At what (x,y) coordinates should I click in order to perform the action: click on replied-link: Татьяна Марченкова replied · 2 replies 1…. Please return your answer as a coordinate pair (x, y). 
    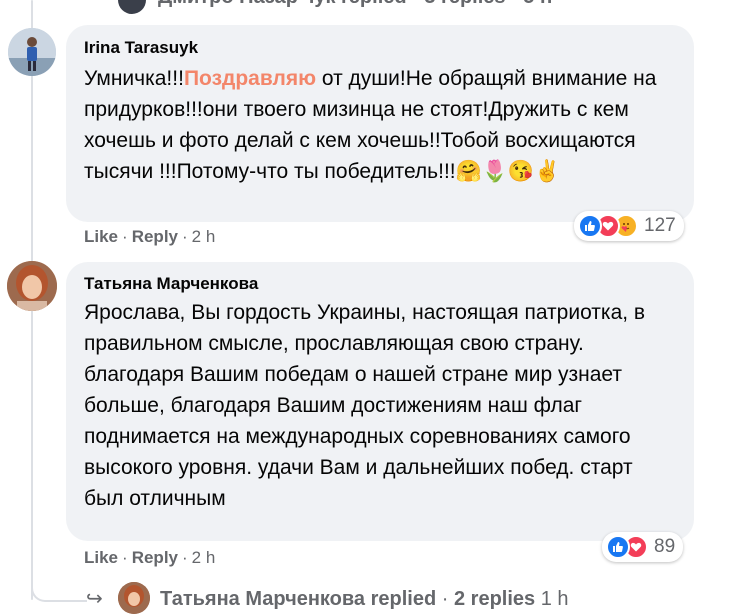
    Looking at the image, I should click on (364, 599).